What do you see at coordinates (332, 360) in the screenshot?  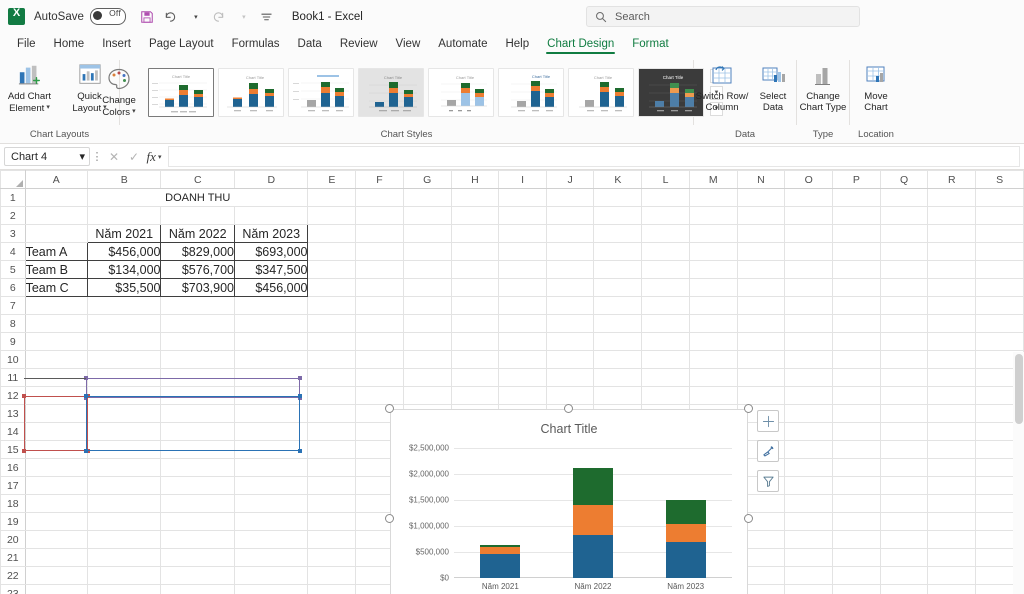 I see `cell-E10` at bounding box center [332, 360].